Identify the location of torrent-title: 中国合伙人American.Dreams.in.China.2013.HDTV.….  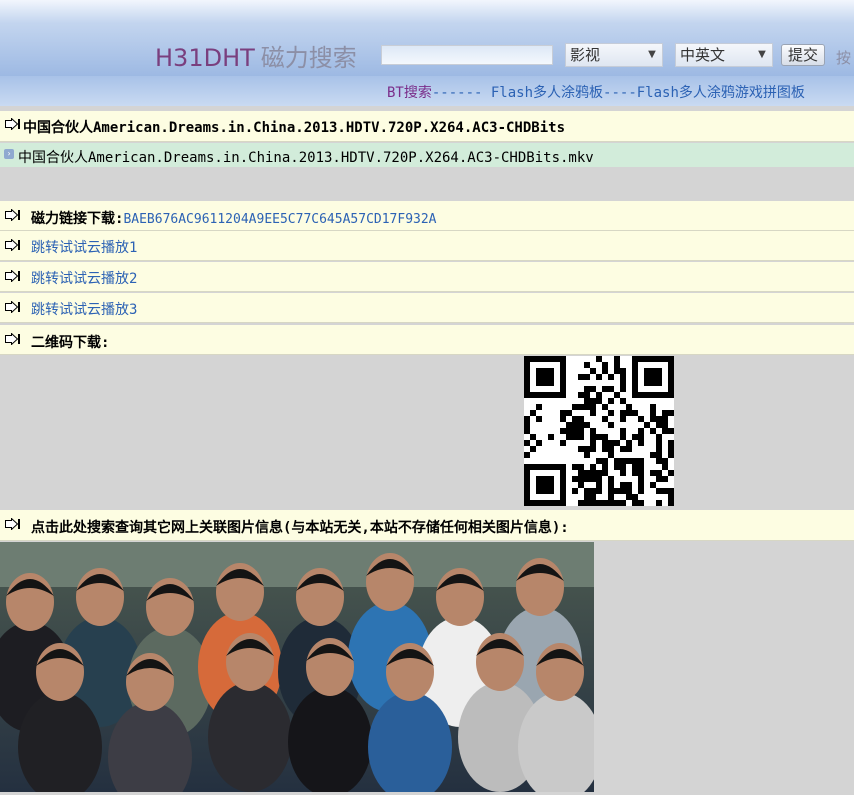
(294, 128).